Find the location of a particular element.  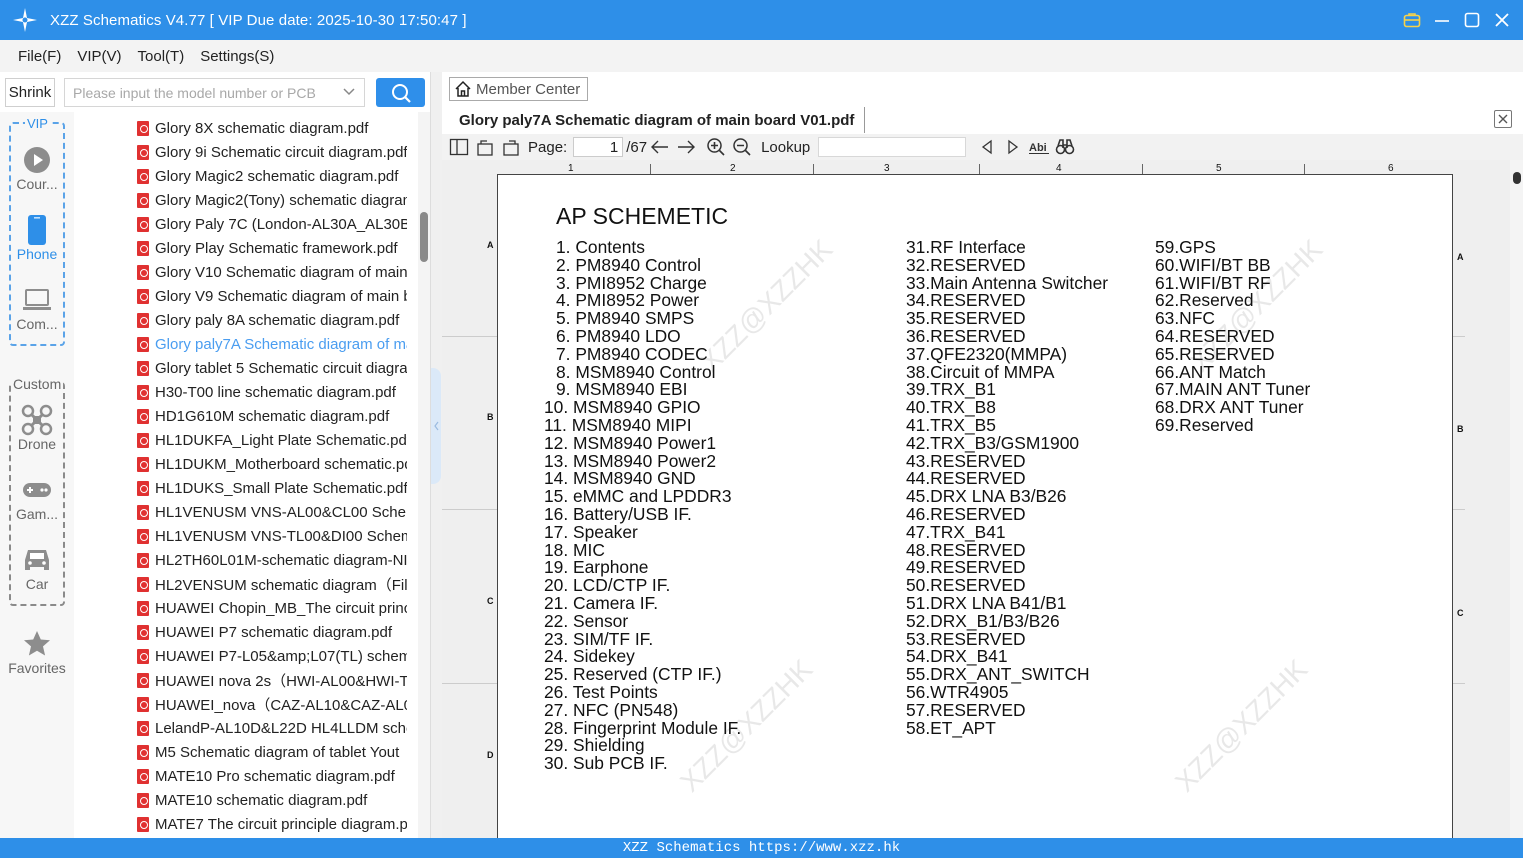

file-list-item: Glory V9 Schematic diagram of main b is located at coordinates (272, 296).